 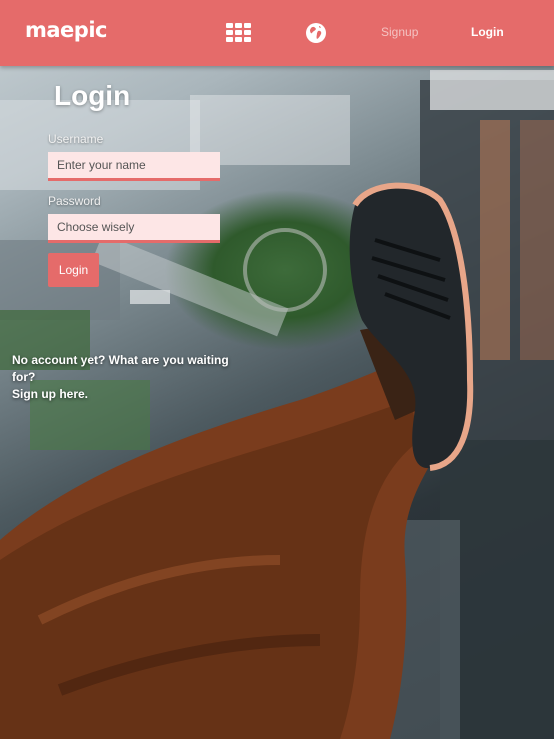 I want to click on signup-link: Sign up here., so click(x=132, y=394).